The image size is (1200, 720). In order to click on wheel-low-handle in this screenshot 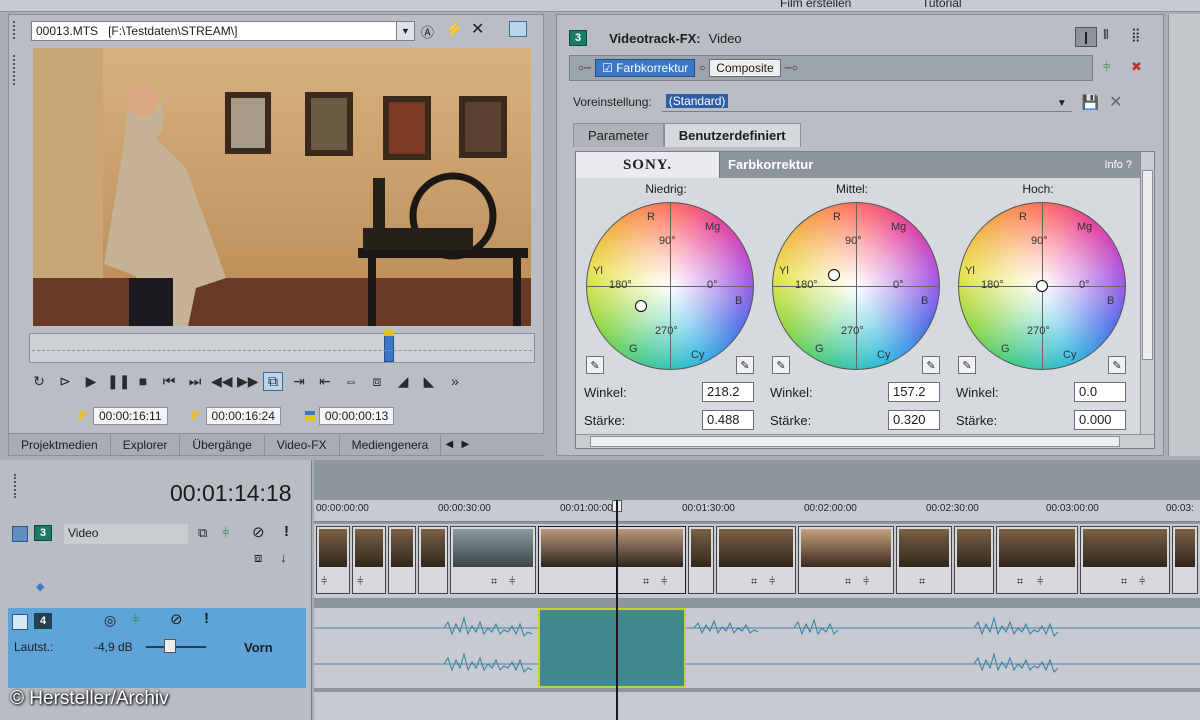, I will do `click(641, 306)`.